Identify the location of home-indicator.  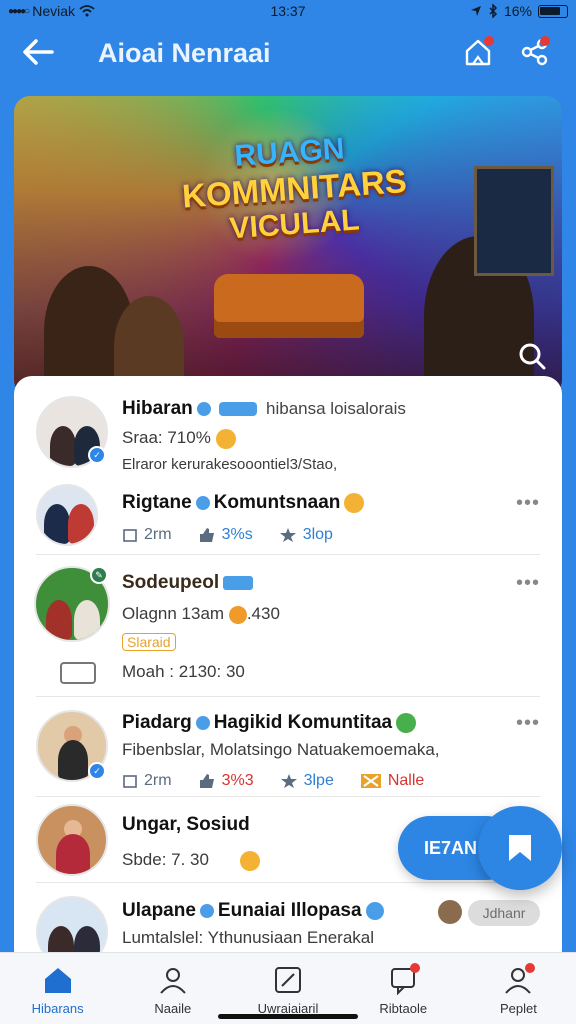
(288, 1016).